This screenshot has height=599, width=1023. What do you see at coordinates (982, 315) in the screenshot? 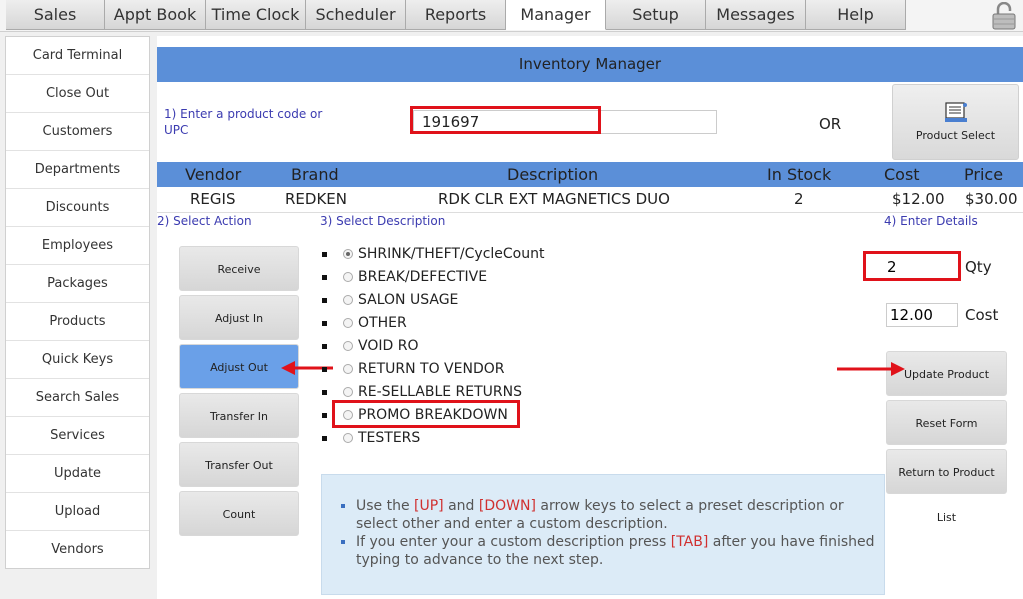
I see `cost-label: Cost` at bounding box center [982, 315].